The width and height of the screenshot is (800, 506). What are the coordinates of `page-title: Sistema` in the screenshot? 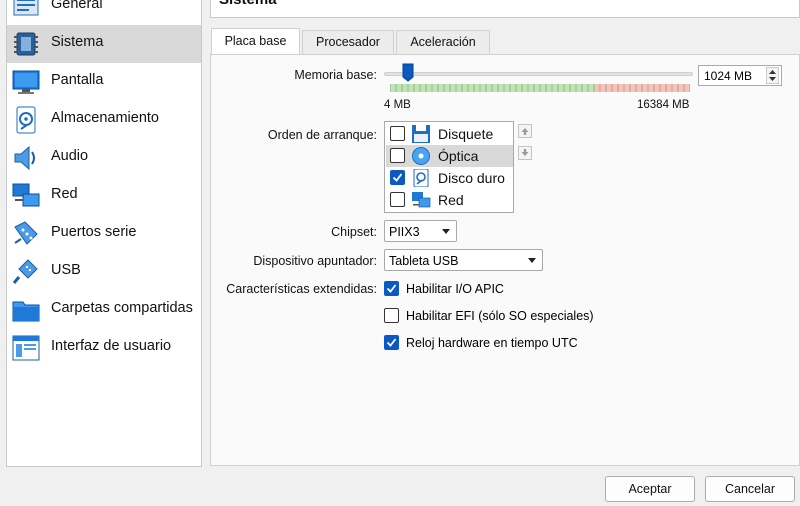 It's located at (248, 4).